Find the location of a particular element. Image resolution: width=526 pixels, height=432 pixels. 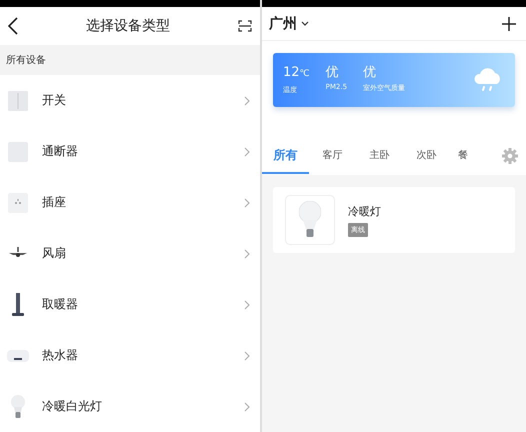

scan-icon is located at coordinates (245, 26).